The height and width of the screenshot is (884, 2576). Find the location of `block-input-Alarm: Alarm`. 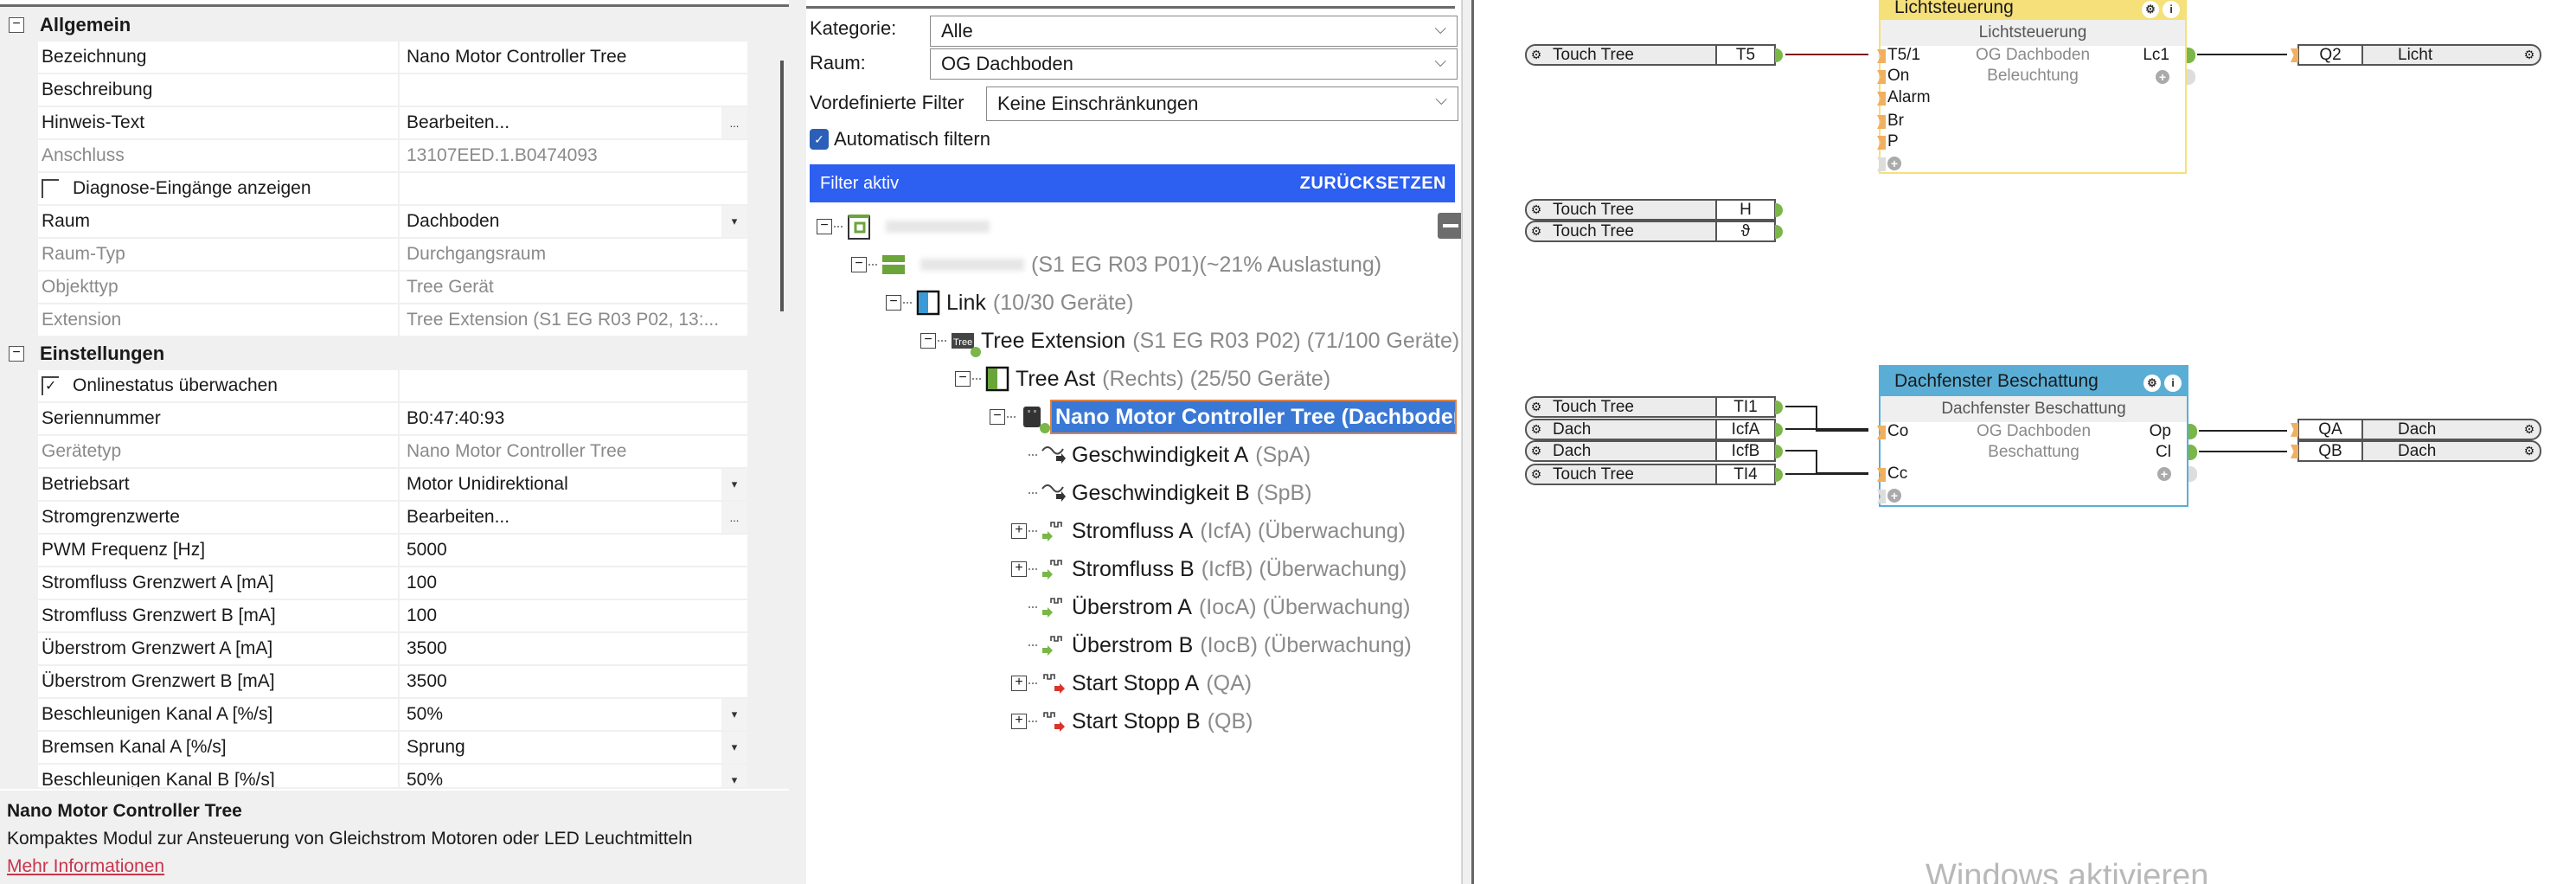

block-input-Alarm: Alarm is located at coordinates (1909, 97).